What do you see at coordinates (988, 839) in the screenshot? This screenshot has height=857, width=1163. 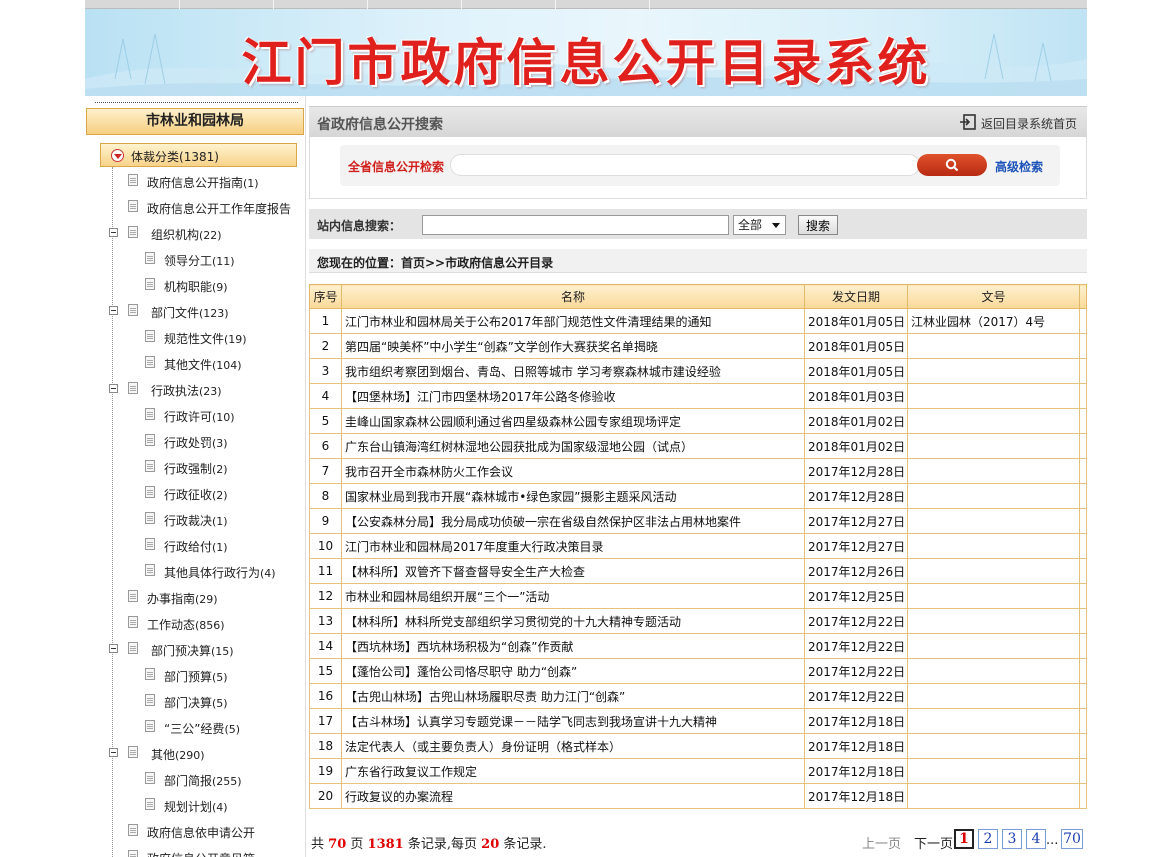 I see `page-2-link: 2` at bounding box center [988, 839].